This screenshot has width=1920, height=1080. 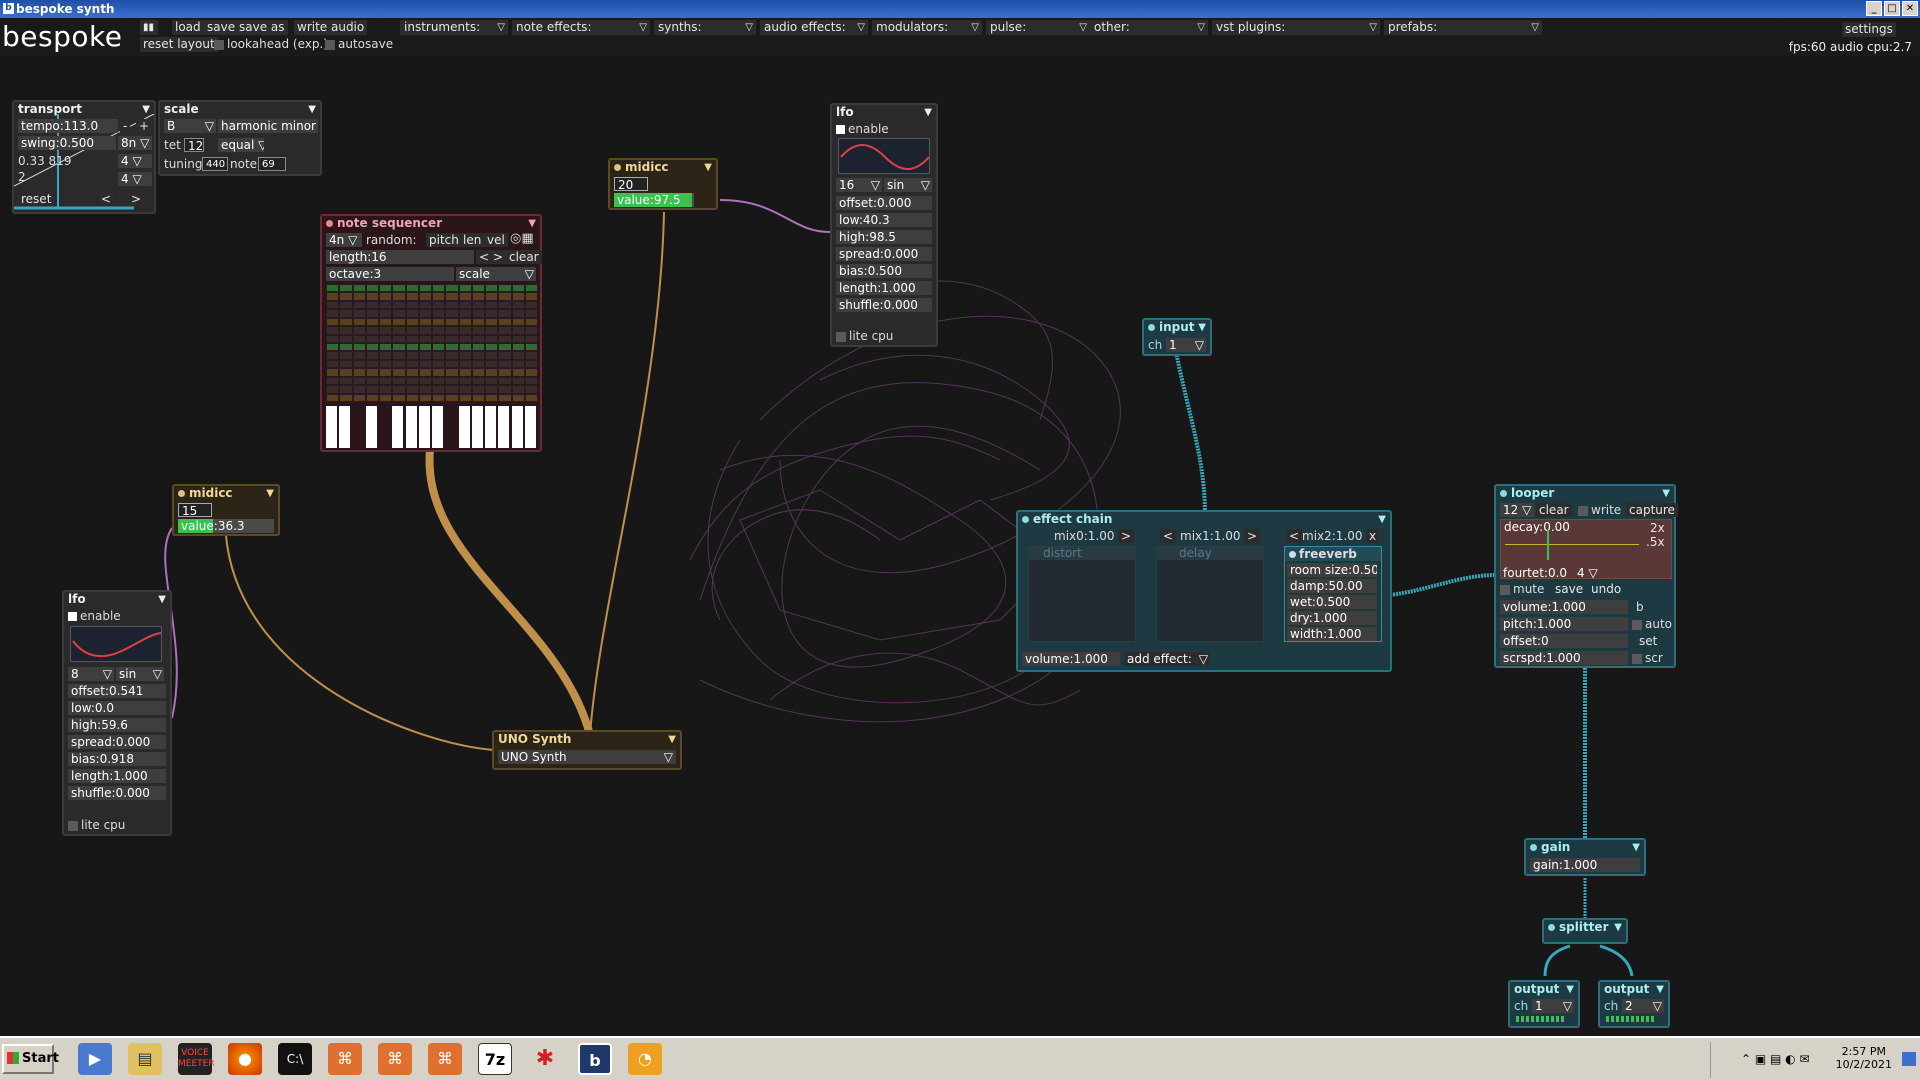 What do you see at coordinates (841, 336) in the screenshot?
I see `lite-cpu-checkbox` at bounding box center [841, 336].